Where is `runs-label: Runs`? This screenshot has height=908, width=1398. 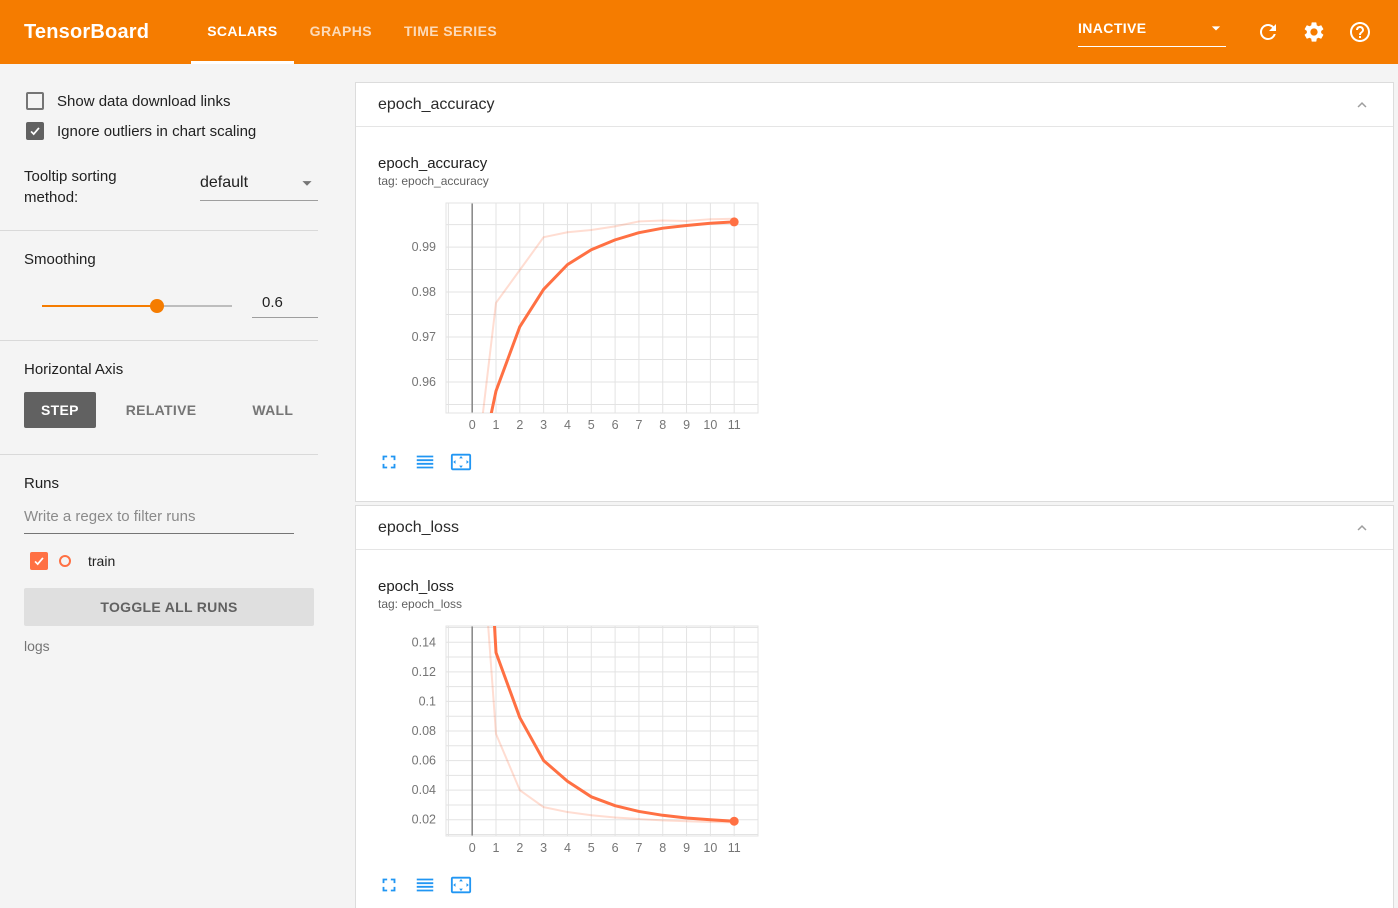
runs-label: Runs is located at coordinates (42, 483).